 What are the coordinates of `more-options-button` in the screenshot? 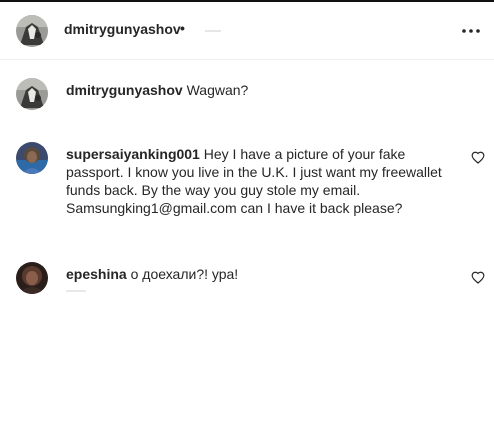 It's located at (471, 31).